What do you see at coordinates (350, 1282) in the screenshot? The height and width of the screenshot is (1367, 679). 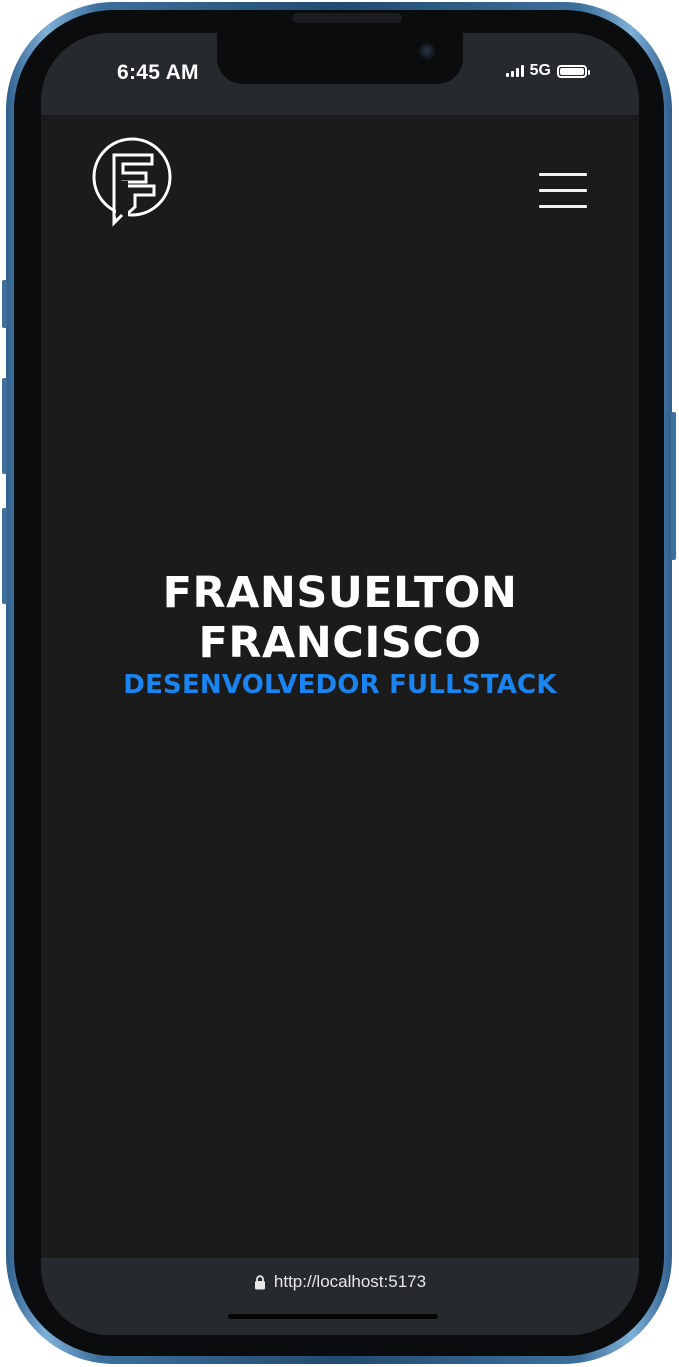 I see `url-text: http://localhost:5173` at bounding box center [350, 1282].